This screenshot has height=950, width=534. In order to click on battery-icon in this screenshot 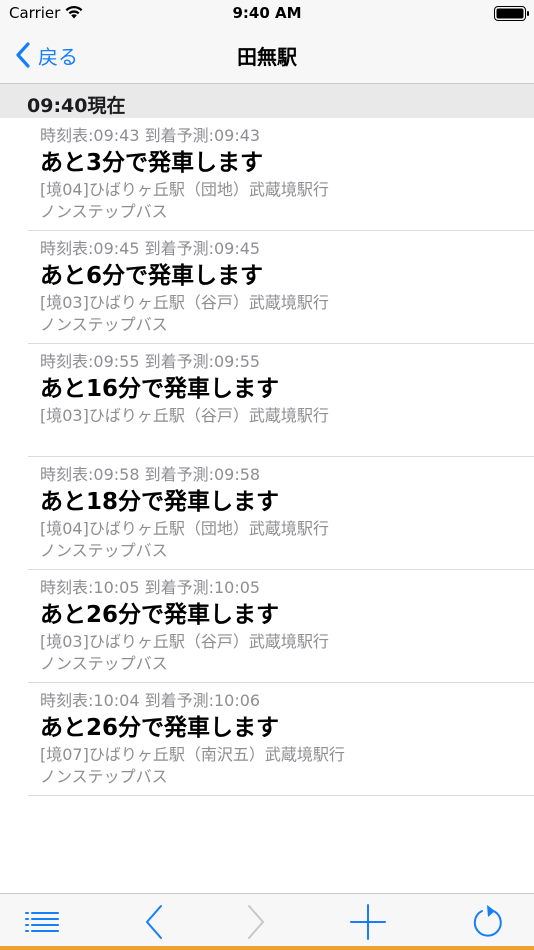, I will do `click(511, 13)`.